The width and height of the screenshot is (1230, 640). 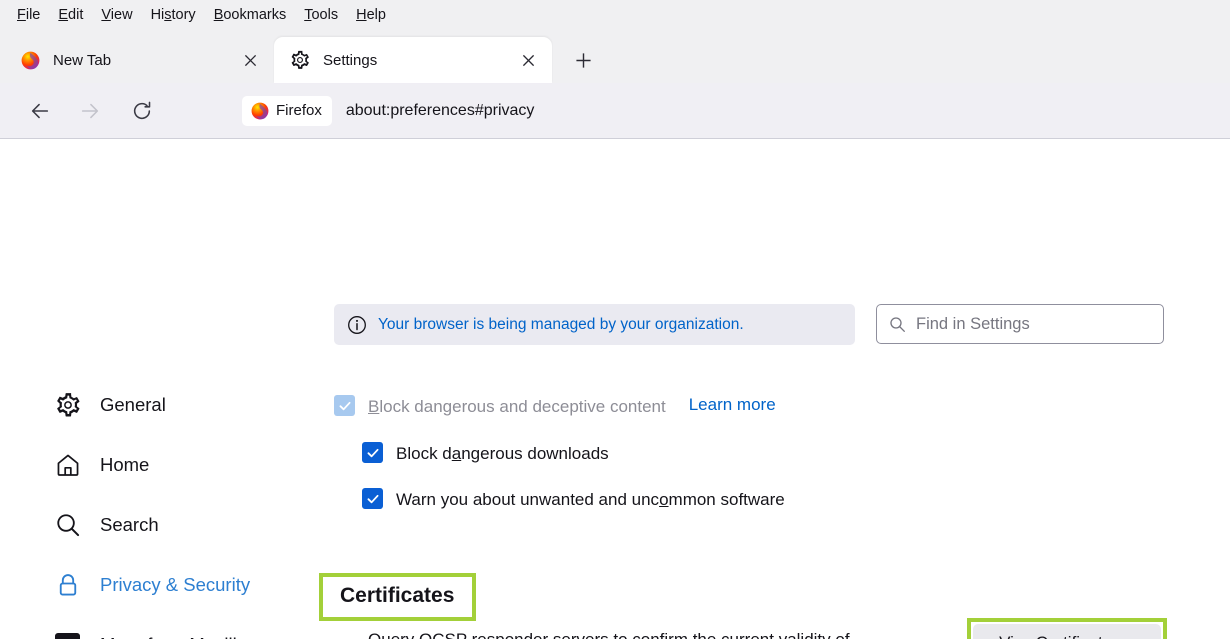 What do you see at coordinates (413, 60) in the screenshot?
I see `tab-settings: Settings` at bounding box center [413, 60].